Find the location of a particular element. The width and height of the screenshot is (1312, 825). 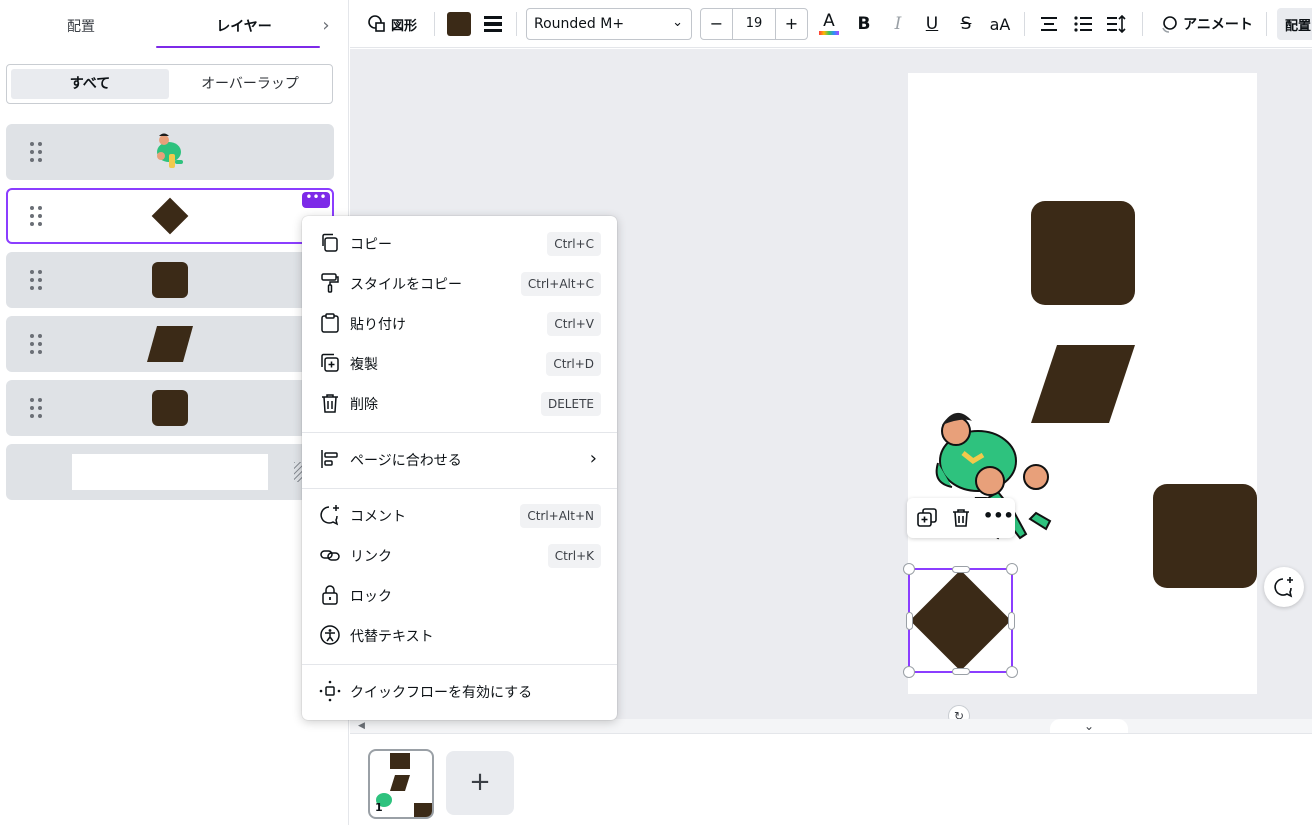

background-thumbnail is located at coordinates (170, 472).